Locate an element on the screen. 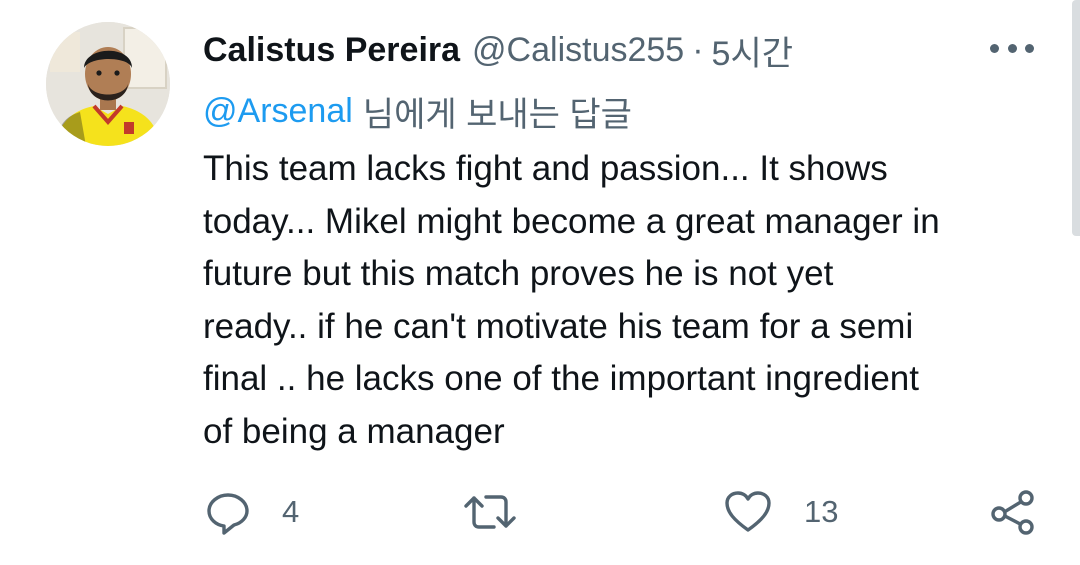 The width and height of the screenshot is (1080, 565). action-bar: 4 13 is located at coordinates (540, 512).